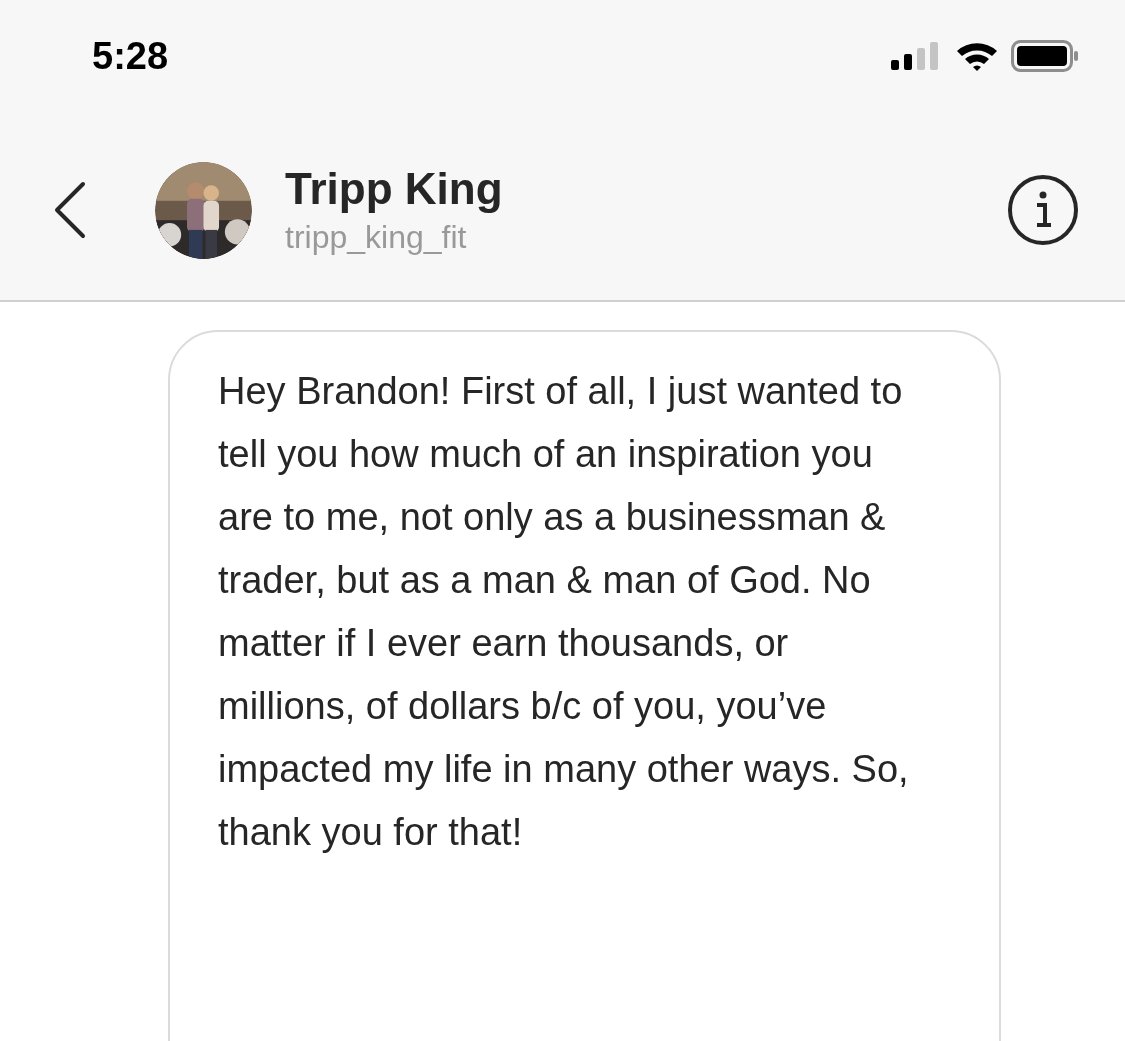 The height and width of the screenshot is (1041, 1125). I want to click on status-time: 5:28, so click(130, 56).